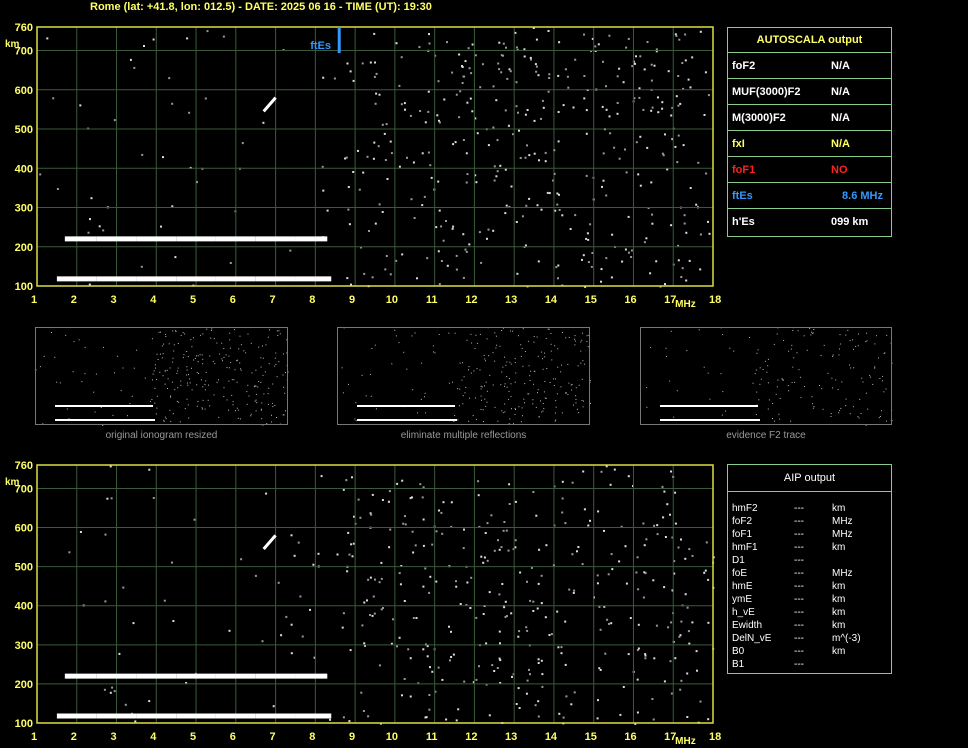  Describe the element at coordinates (551, 737) in the screenshot. I see `x-tick-label: 14` at that location.